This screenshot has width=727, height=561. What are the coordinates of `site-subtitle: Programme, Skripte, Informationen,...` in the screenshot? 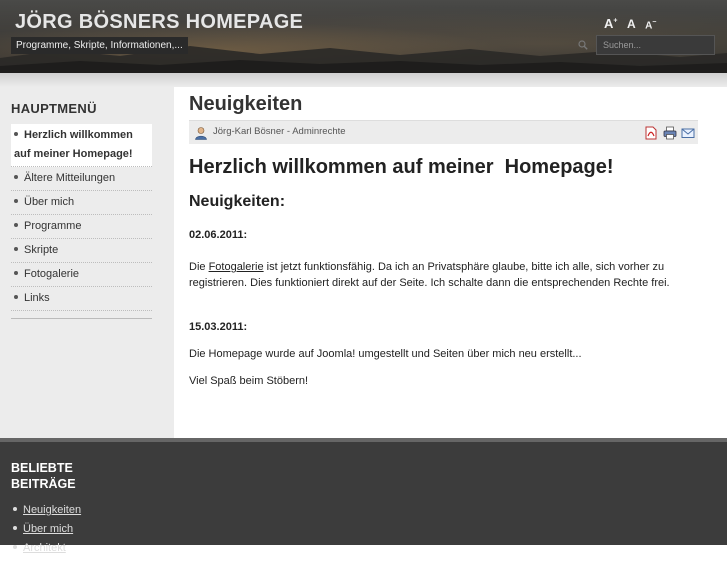 It's located at (99, 45).